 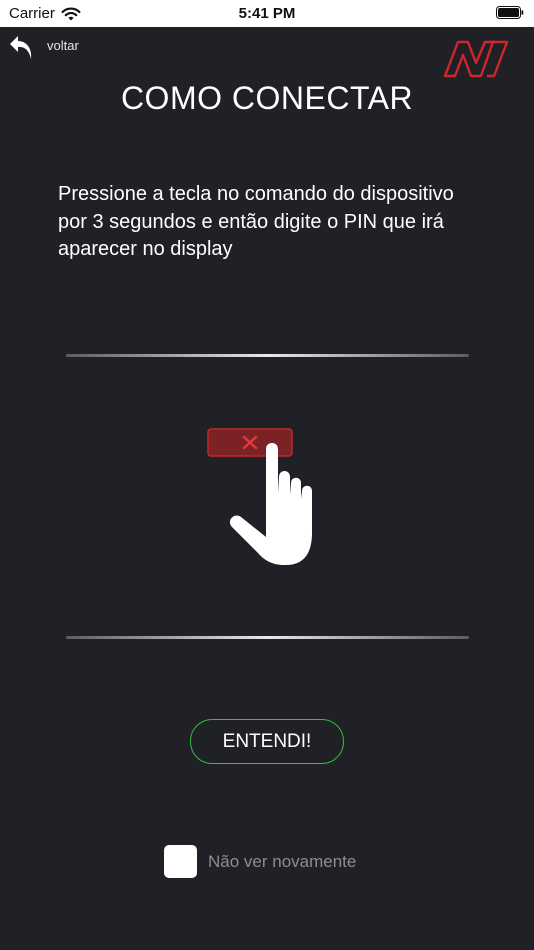 What do you see at coordinates (476, 59) in the screenshot?
I see `brand-logo` at bounding box center [476, 59].